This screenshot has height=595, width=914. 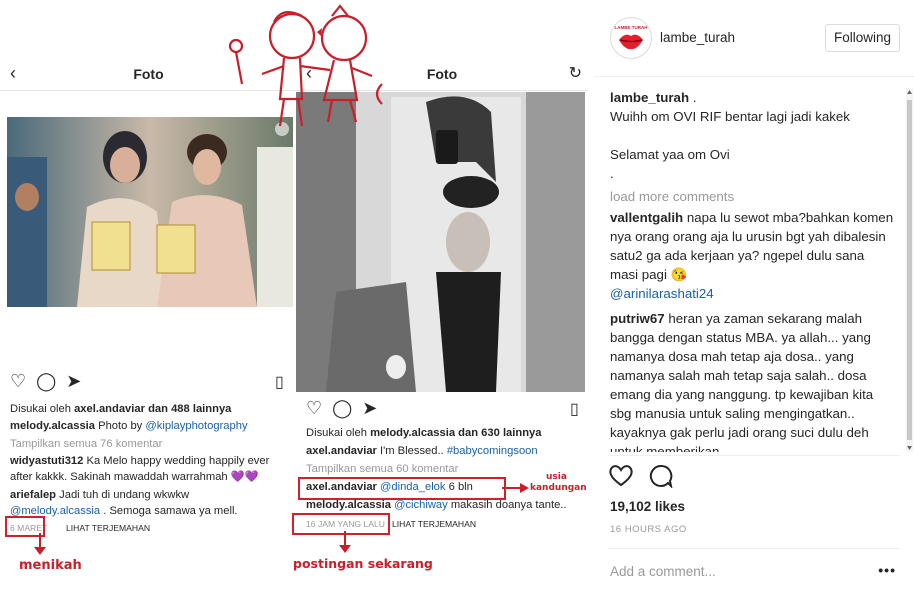 I want to click on share-icon-2: ➤, so click(x=370, y=408).